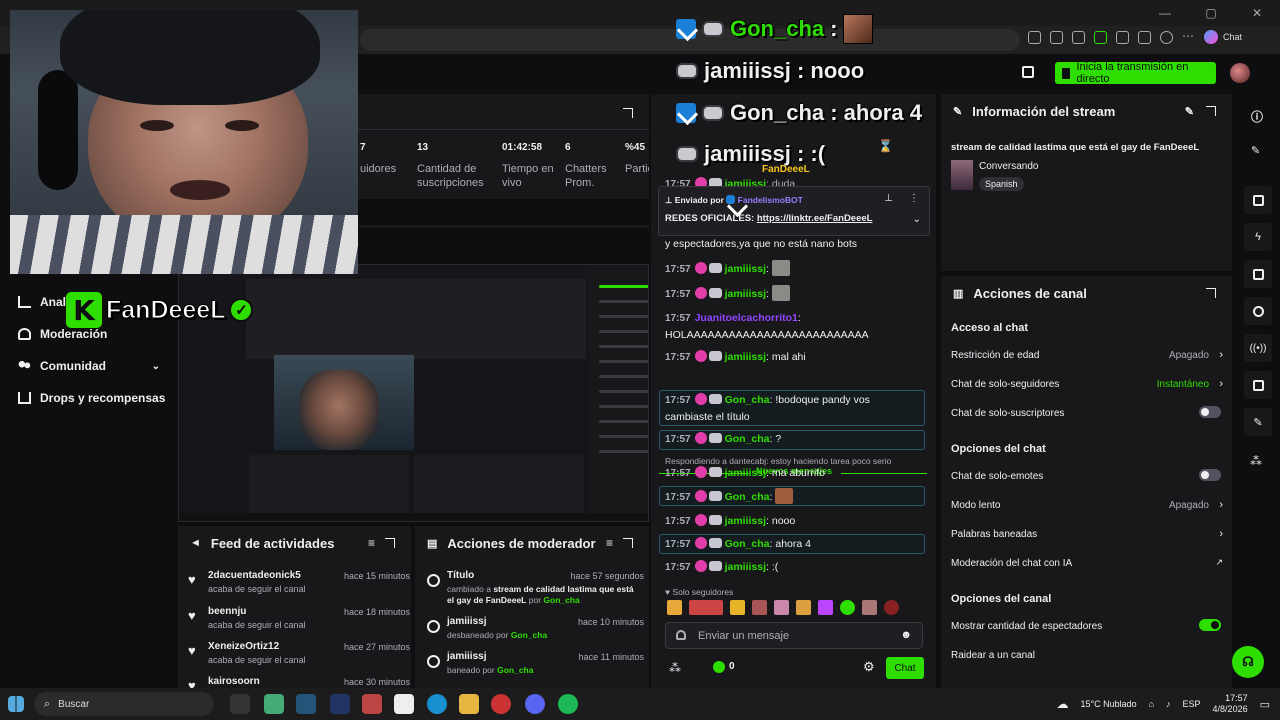  What do you see at coordinates (16, 704) in the screenshot?
I see `windows-start-icon` at bounding box center [16, 704].